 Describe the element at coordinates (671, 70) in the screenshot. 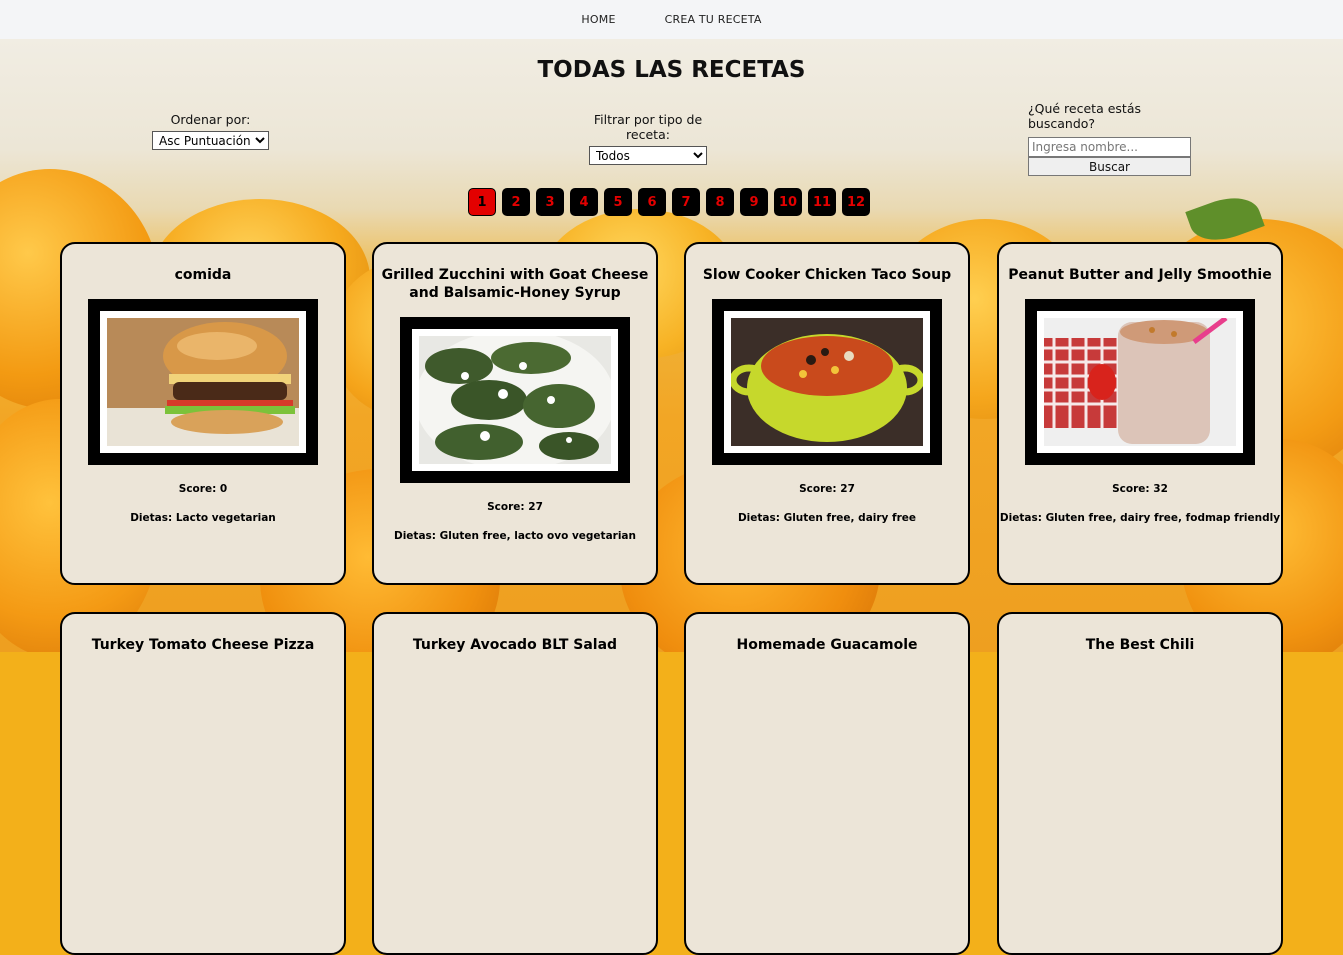

I see `page-title: TODAS LAS RECETAS` at that location.